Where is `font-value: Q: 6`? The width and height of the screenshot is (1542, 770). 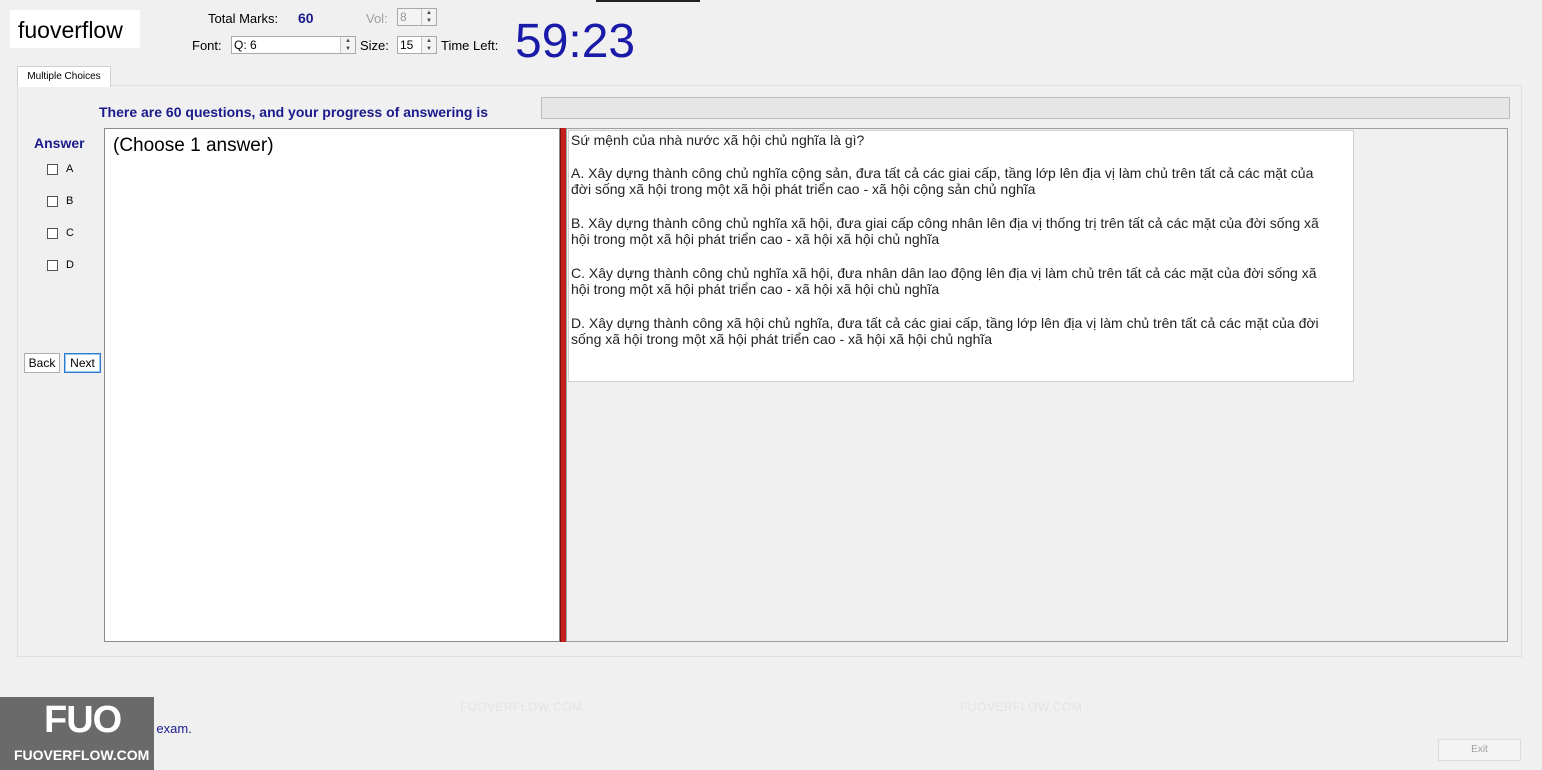 font-value: Q: 6 is located at coordinates (245, 45).